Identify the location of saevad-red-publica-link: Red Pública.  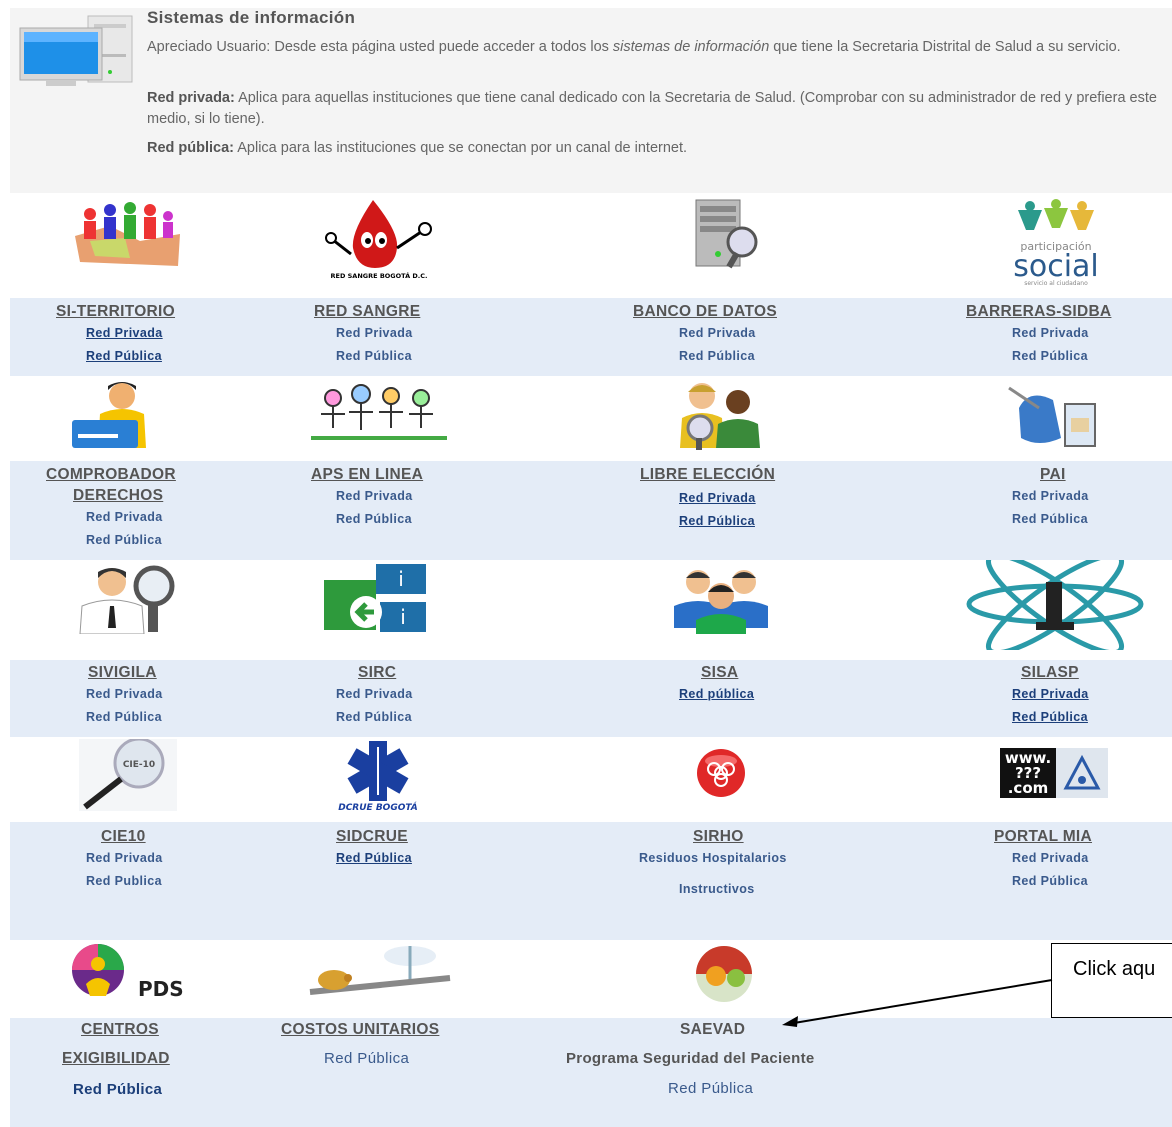
(710, 1088).